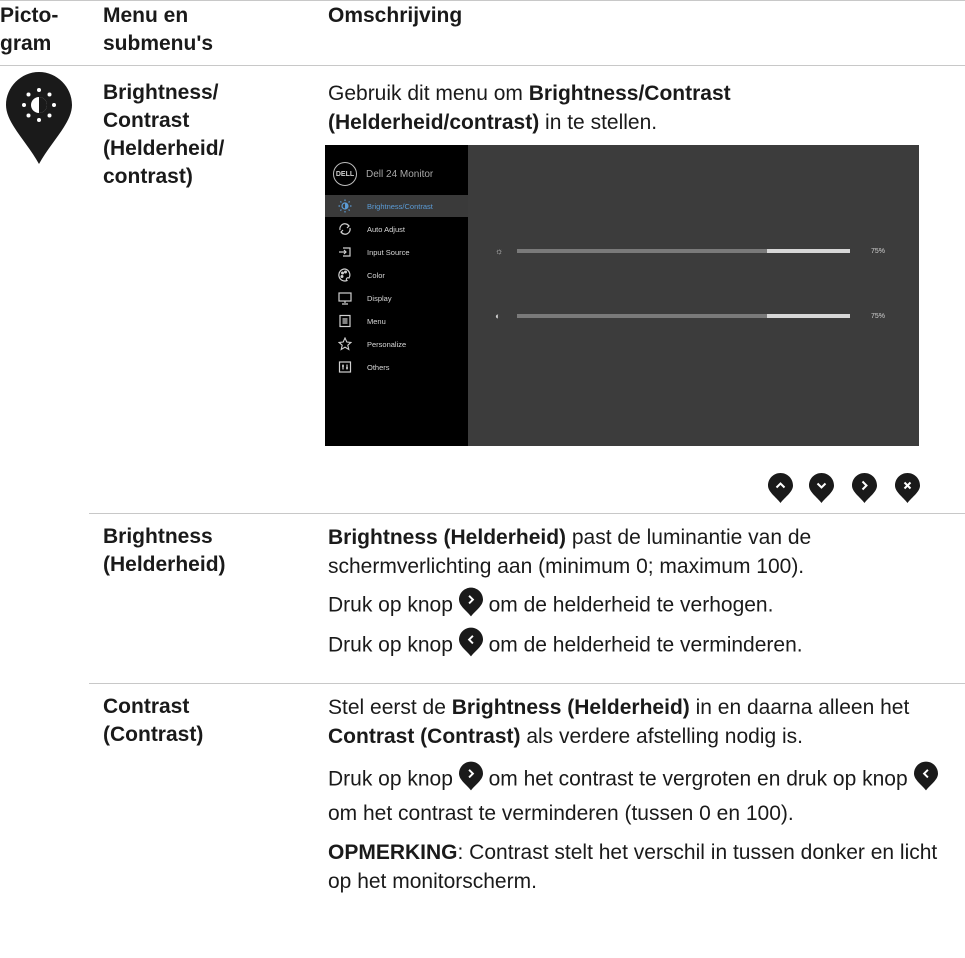 The width and height of the screenshot is (965, 958). Describe the element at coordinates (376, 321) in the screenshot. I see `osd-item-label: Menu` at that location.